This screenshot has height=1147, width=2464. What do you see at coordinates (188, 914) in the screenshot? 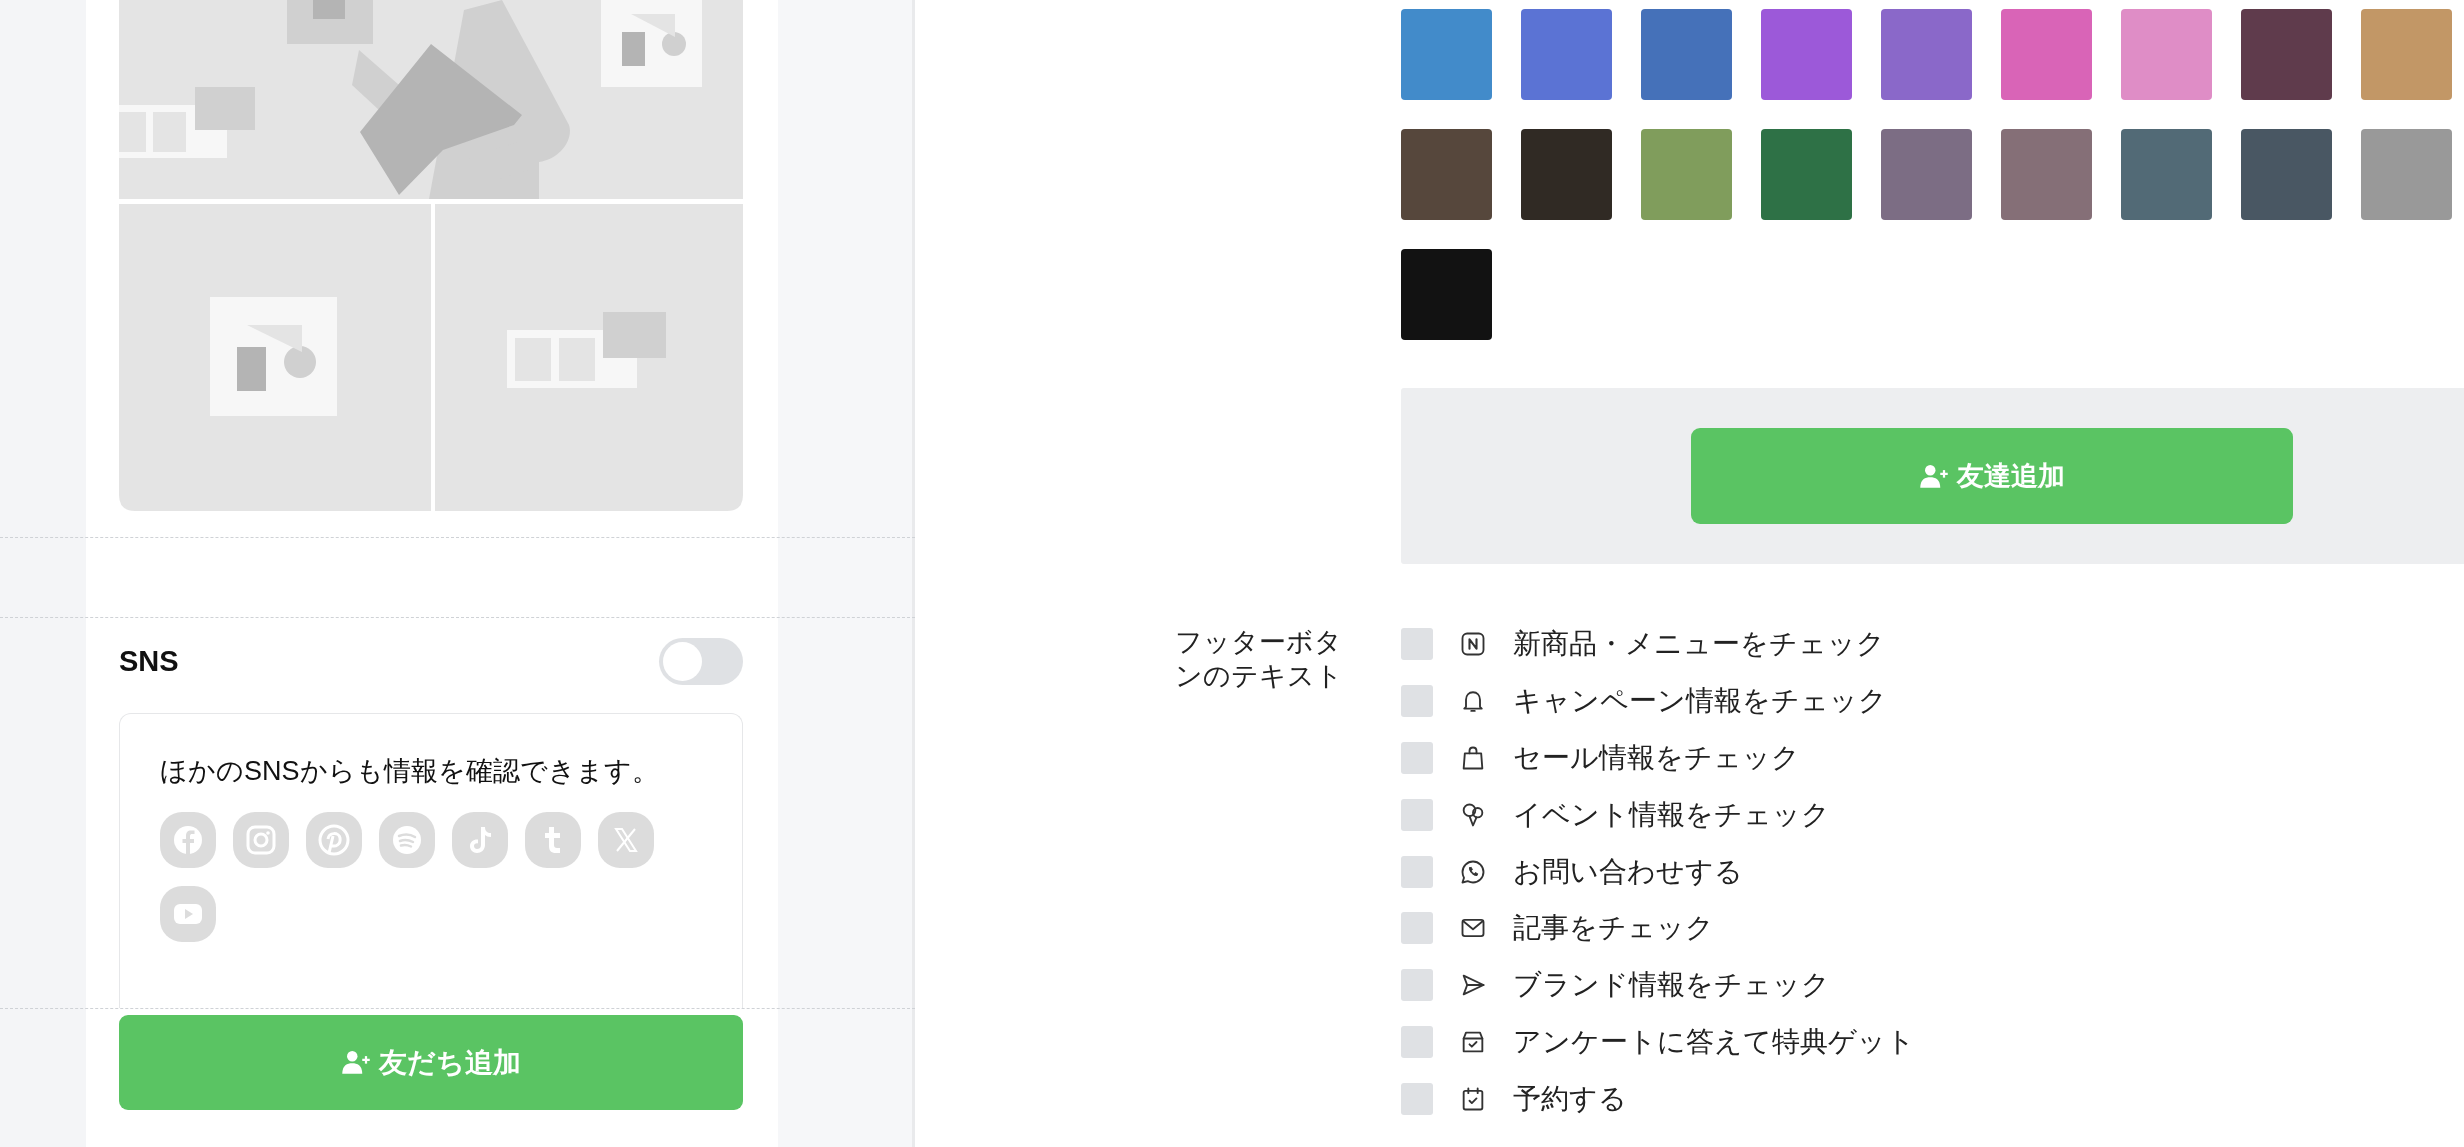
I see `youtube-icon` at bounding box center [188, 914].